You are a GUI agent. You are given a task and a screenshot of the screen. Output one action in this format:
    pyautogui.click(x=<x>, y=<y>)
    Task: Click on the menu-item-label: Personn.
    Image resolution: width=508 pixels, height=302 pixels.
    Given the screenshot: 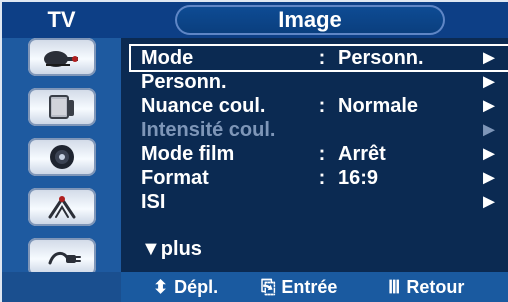 What is the action you would take?
    pyautogui.click(x=184, y=82)
    